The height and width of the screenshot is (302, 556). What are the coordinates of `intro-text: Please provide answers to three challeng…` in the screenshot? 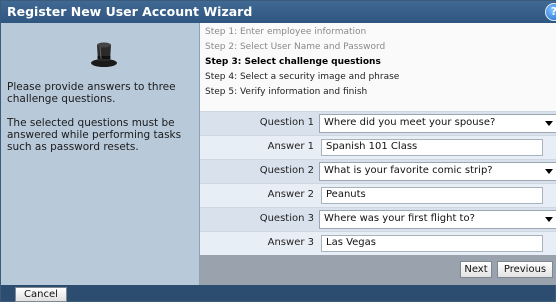 It's located at (91, 93).